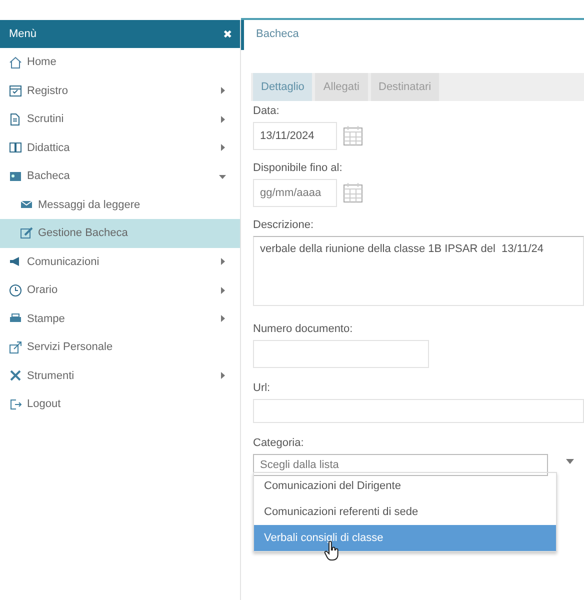 The width and height of the screenshot is (584, 600). Describe the element at coordinates (120, 347) in the screenshot. I see `menu-item: Servizi Personale` at that location.